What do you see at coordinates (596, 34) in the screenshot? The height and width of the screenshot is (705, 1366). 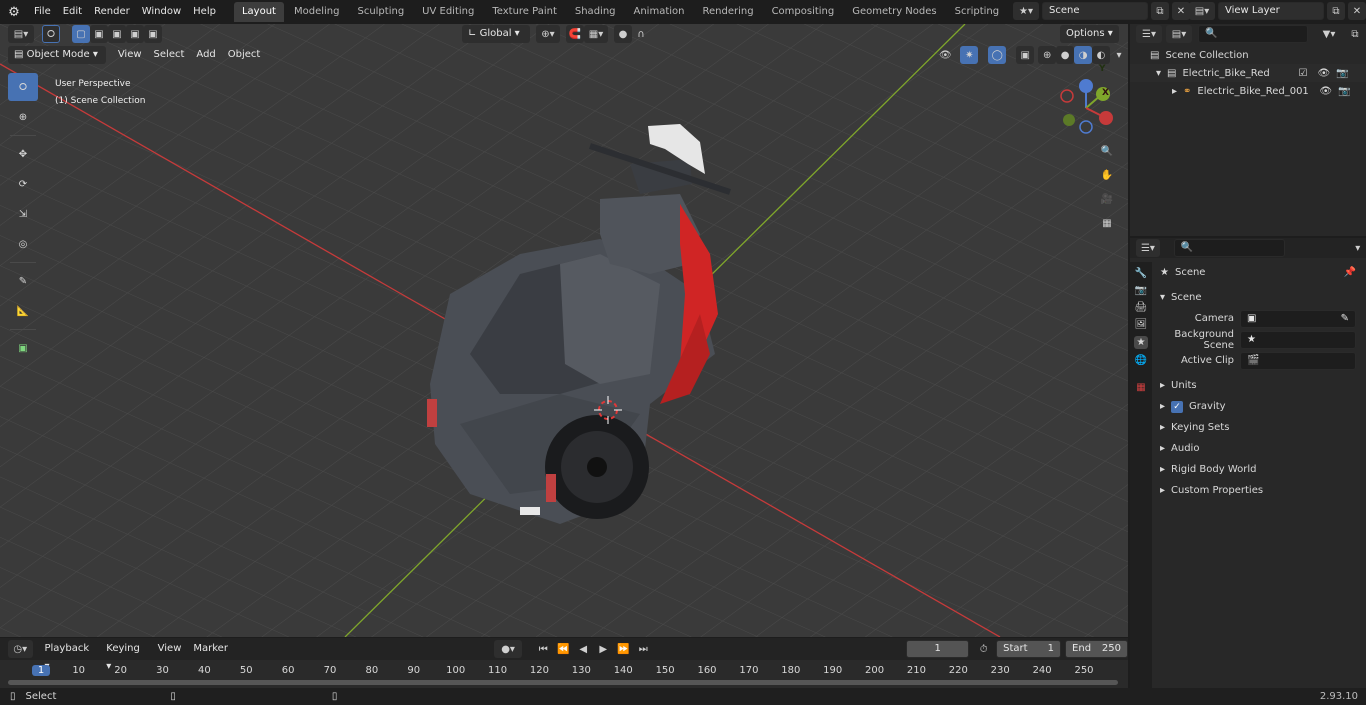 I see `snap-target-icon: ▦▾` at bounding box center [596, 34].